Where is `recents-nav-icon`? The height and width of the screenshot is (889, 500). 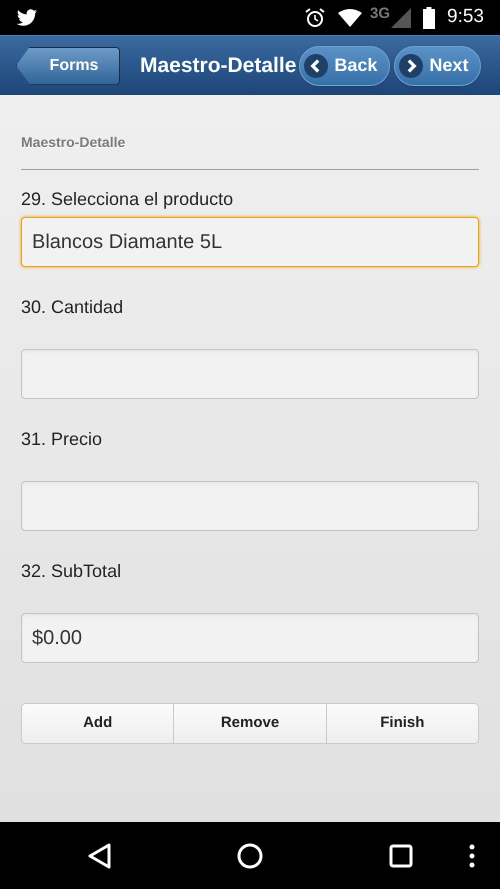 recents-nav-icon is located at coordinates (401, 856).